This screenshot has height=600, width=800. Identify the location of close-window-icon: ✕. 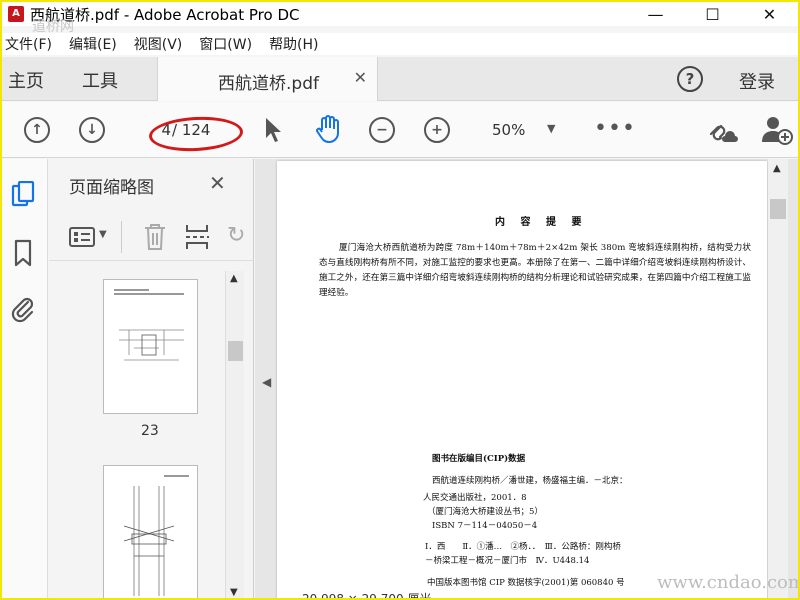
(769, 14).